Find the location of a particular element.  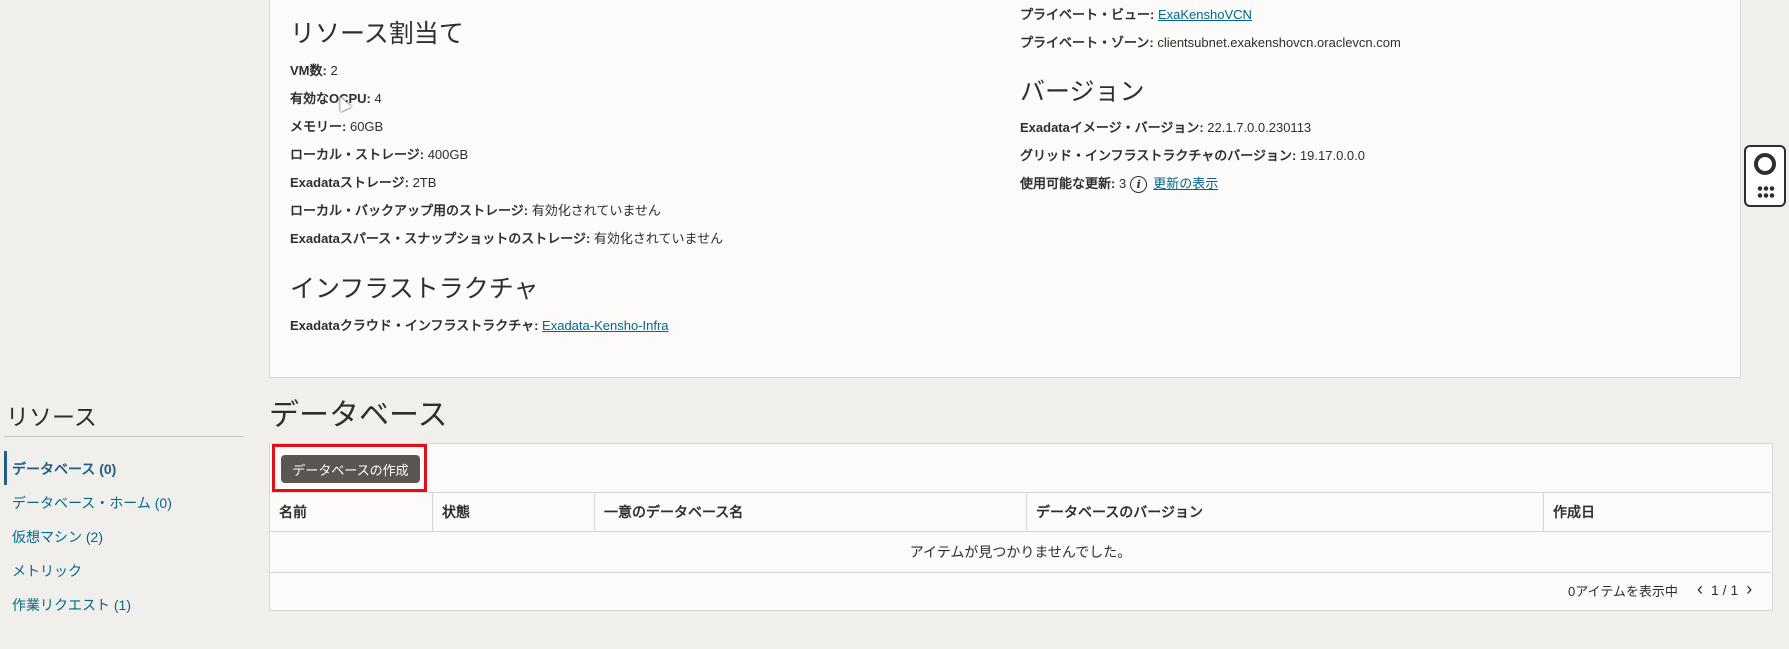

sidebar-item-database-homes: データベース・ホーム (0) is located at coordinates (92, 503).